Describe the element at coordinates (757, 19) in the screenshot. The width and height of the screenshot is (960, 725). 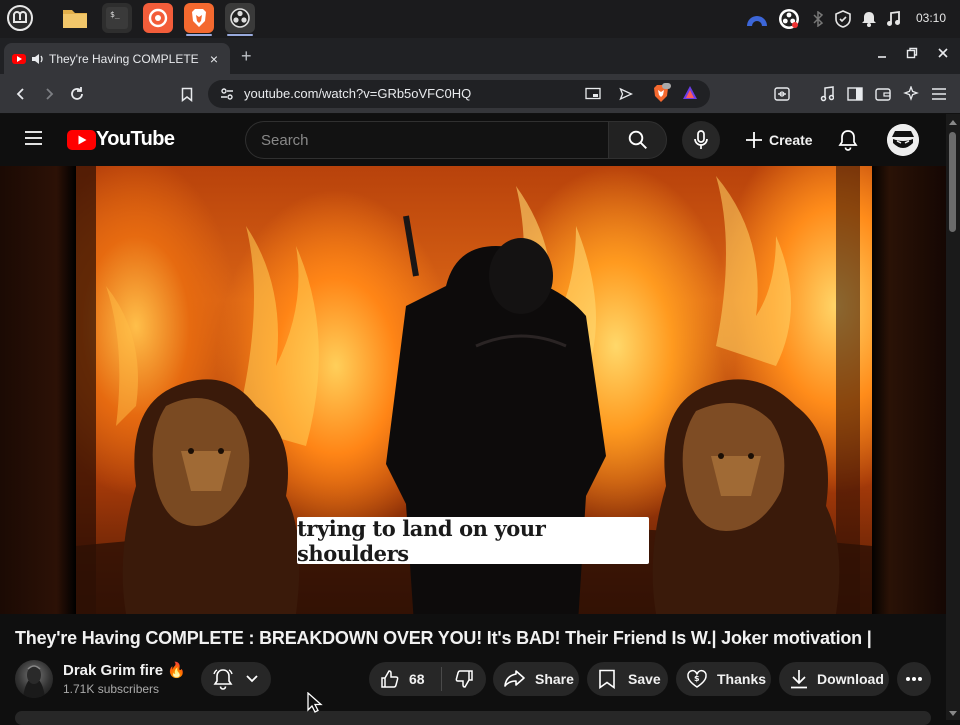
I see `vpn-icon` at that location.